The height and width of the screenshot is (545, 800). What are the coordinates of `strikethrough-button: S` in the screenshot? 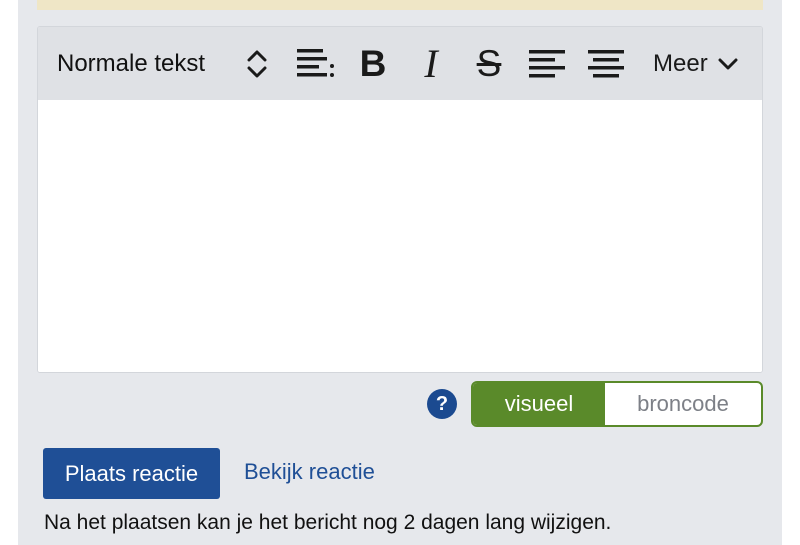 It's located at (489, 63).